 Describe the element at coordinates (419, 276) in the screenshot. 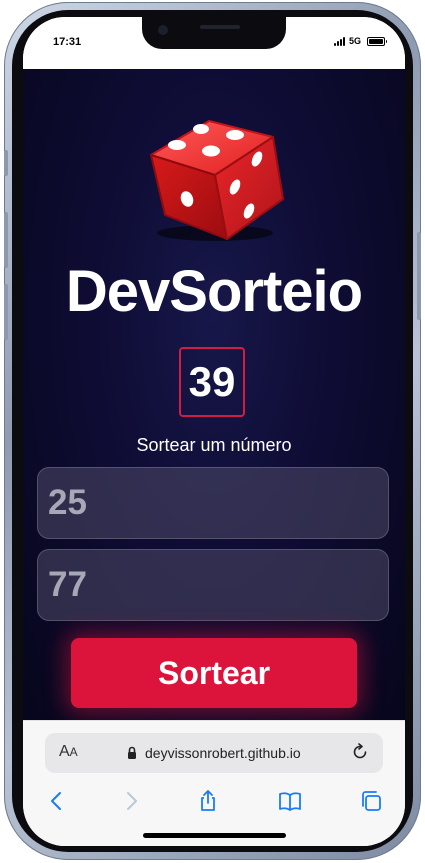

I see `power-button` at that location.